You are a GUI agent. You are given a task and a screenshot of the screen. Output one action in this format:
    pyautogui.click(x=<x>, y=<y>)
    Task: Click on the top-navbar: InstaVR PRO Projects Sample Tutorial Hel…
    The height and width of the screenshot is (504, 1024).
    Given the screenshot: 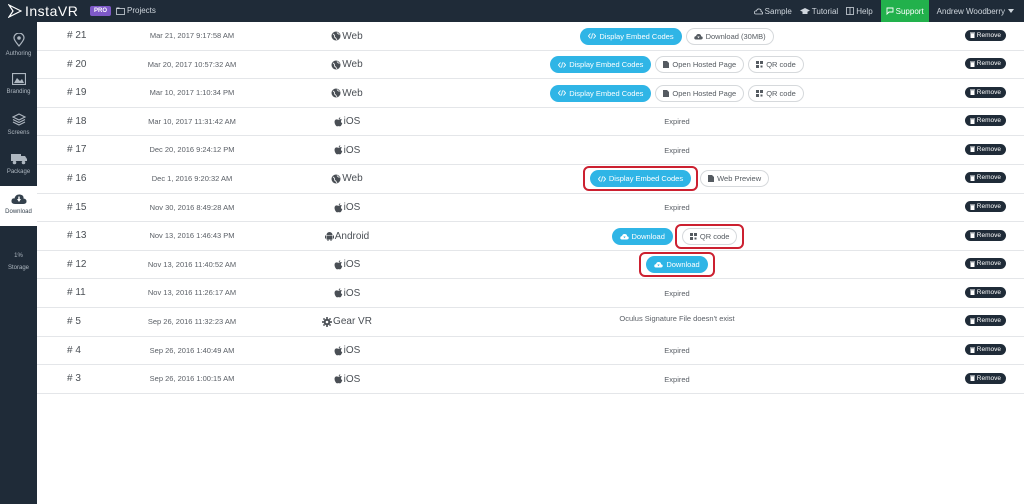 What is the action you would take?
    pyautogui.click(x=512, y=11)
    